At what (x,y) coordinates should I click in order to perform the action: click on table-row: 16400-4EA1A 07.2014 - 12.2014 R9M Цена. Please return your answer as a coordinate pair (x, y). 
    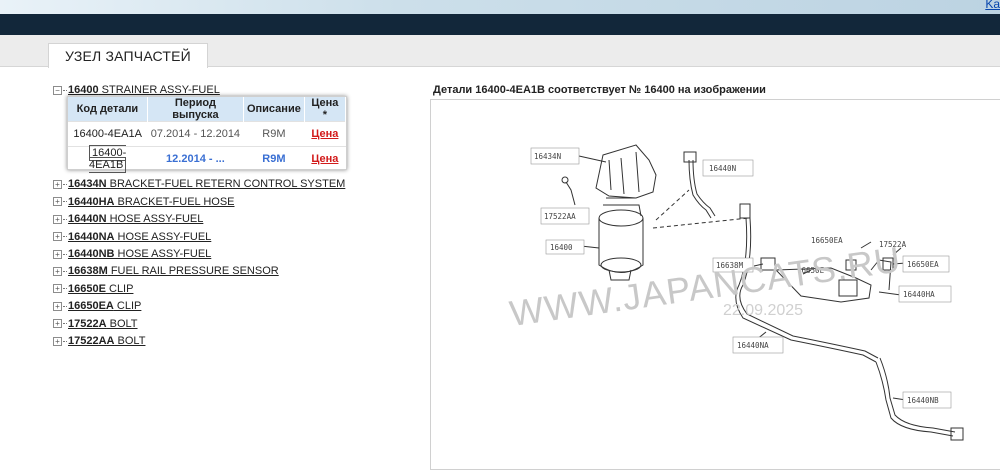
    Looking at the image, I should click on (207, 134).